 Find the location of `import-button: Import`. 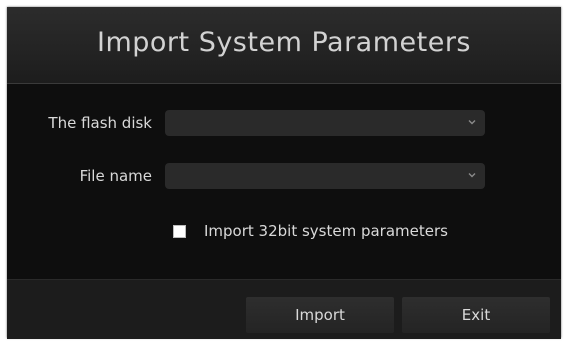

import-button: Import is located at coordinates (320, 315).